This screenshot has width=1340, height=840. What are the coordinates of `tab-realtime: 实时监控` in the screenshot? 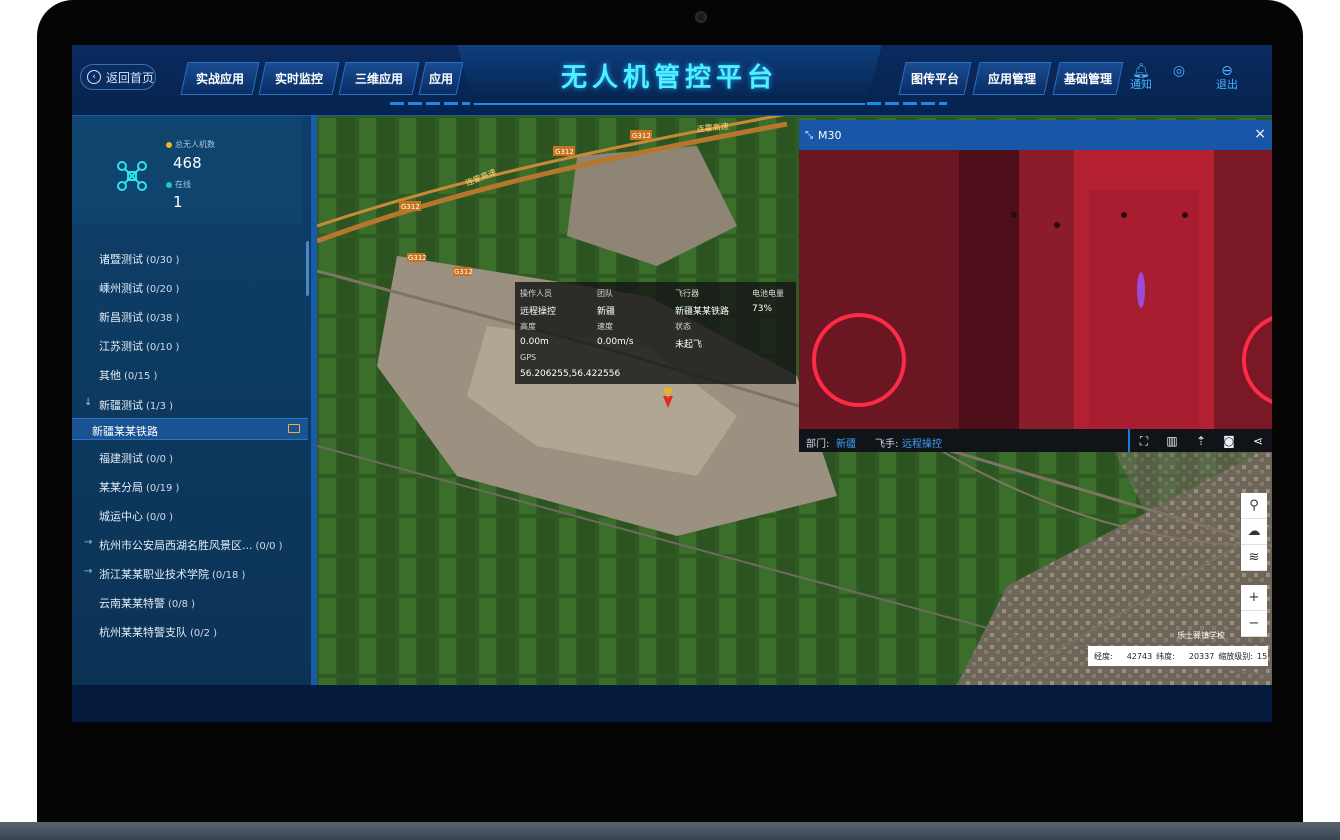 It's located at (299, 78).